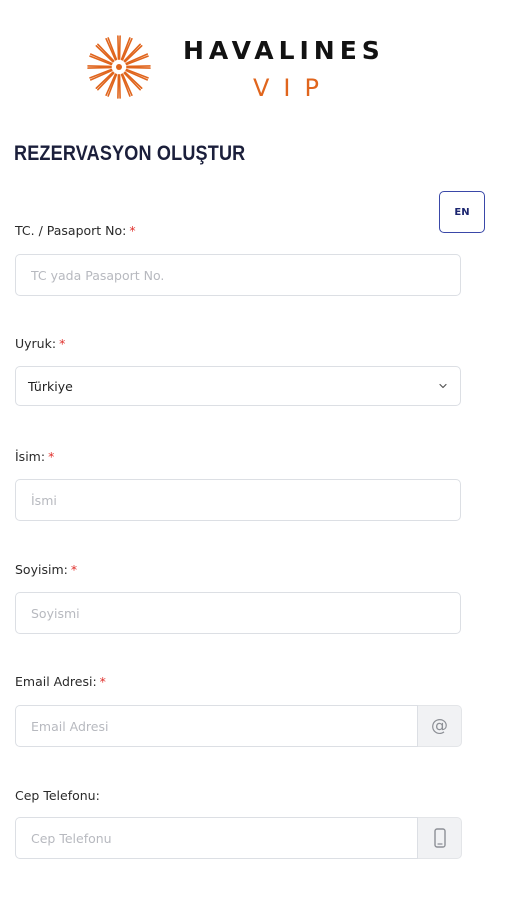  Describe the element at coordinates (462, 212) in the screenshot. I see `language-switch-button: EN` at that location.